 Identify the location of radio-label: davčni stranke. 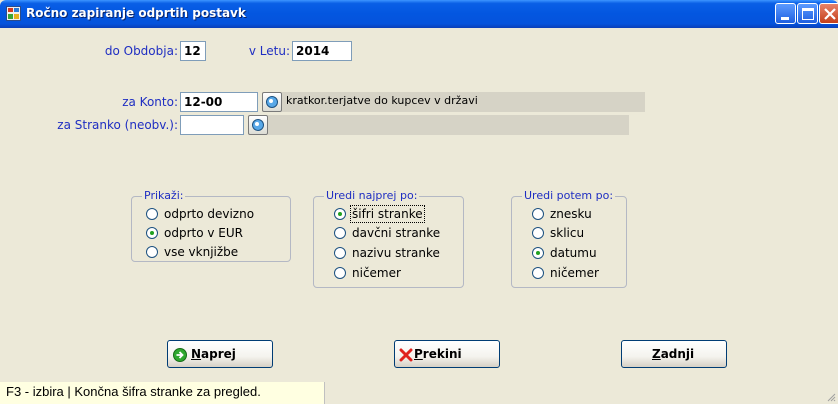
(396, 233).